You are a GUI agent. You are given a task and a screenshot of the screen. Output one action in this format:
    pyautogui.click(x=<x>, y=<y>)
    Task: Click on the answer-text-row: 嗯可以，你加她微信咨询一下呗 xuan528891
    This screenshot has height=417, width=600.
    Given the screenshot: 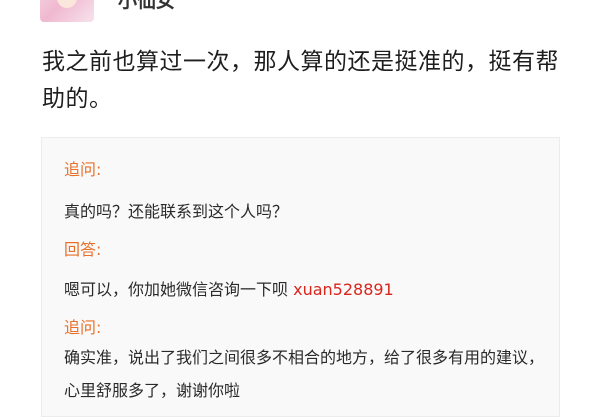 What is the action you would take?
    pyautogui.click(x=229, y=288)
    